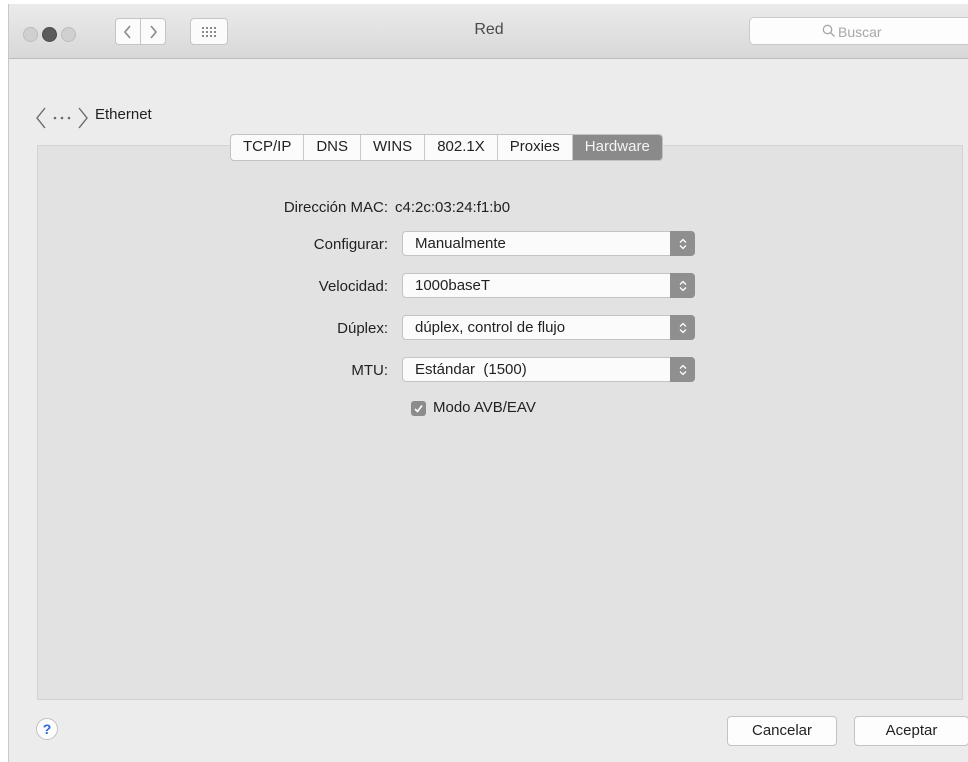  I want to click on duplex-select: dúplex, control de flujo, so click(548, 327).